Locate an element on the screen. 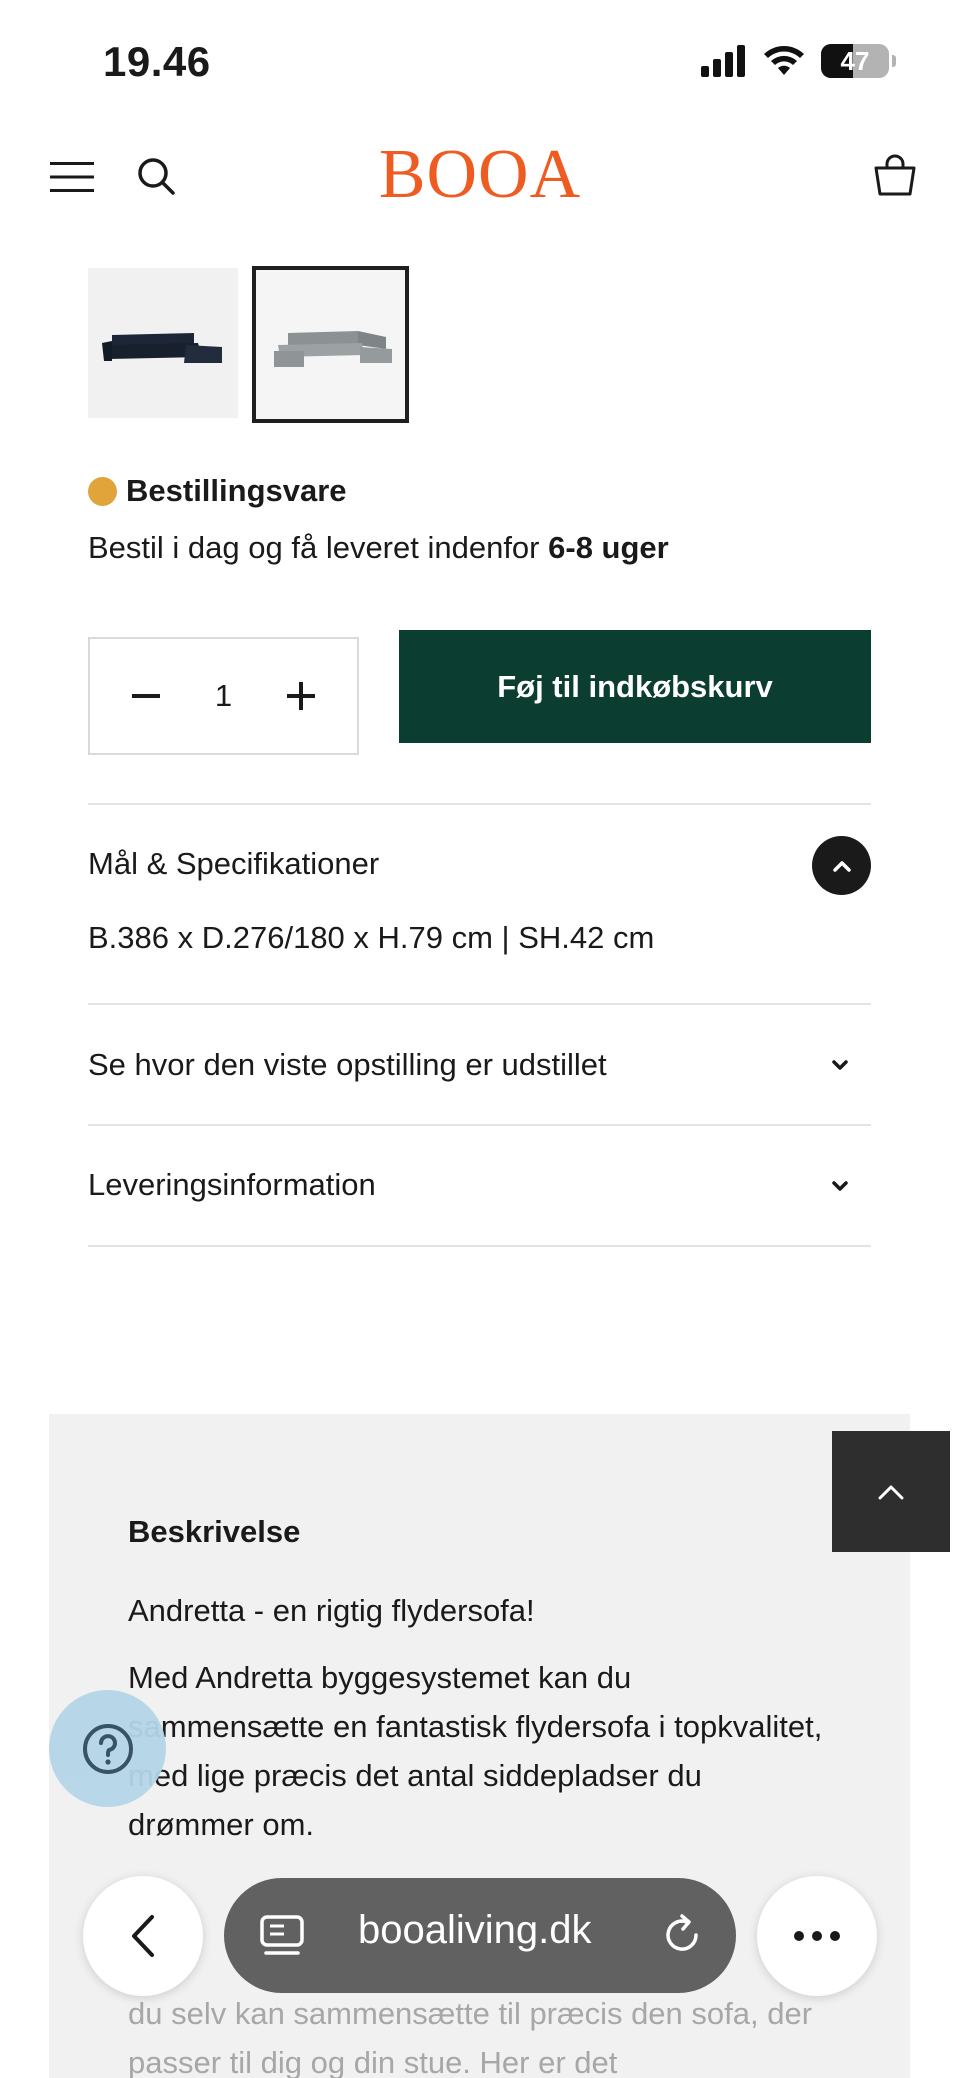  browser-toolbar: booaliving.dk is located at coordinates (480, 1930).